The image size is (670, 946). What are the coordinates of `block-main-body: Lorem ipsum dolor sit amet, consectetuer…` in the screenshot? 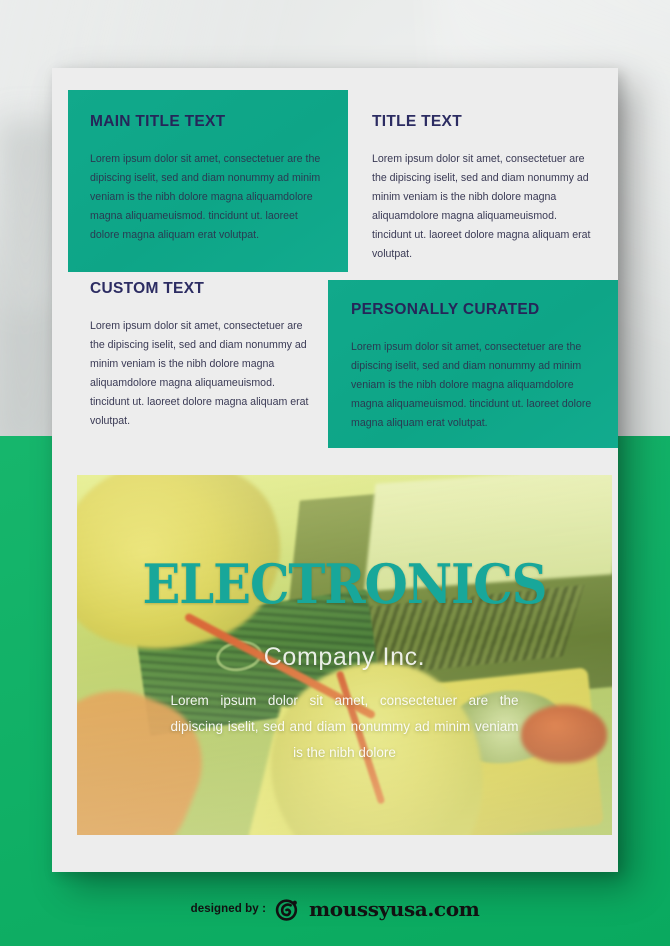 It's located at (205, 197).